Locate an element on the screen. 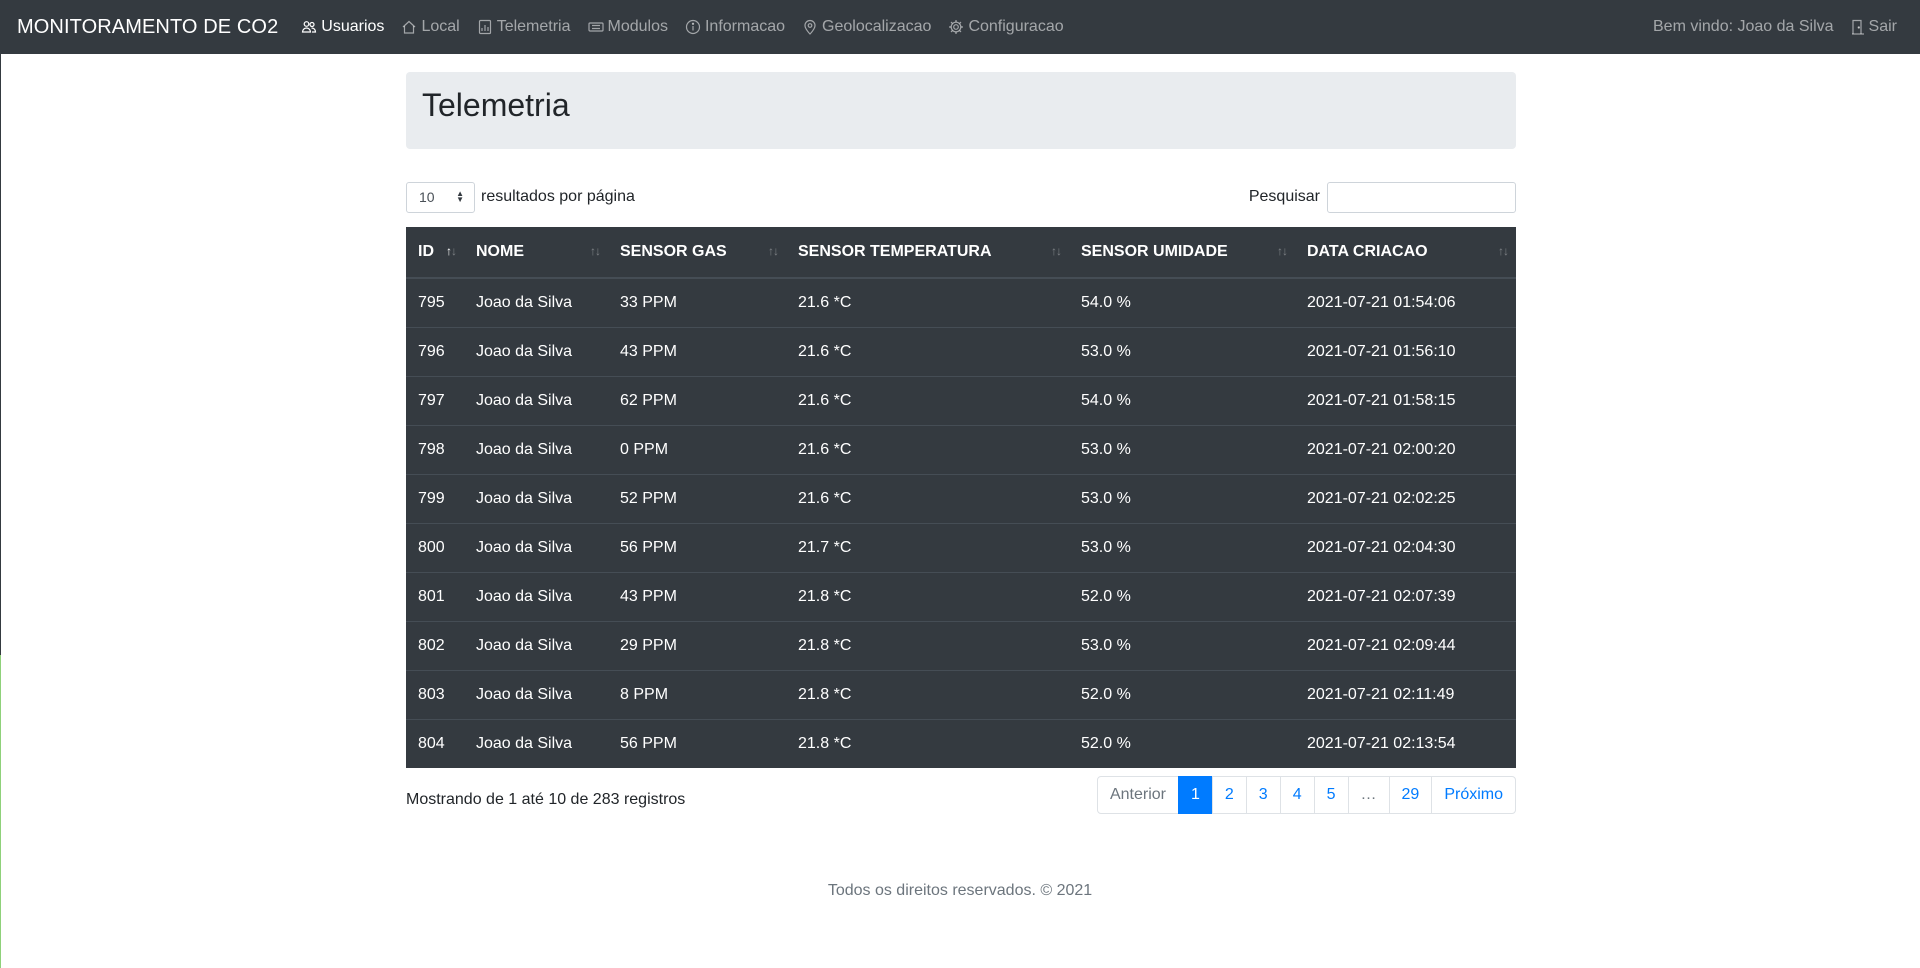 Image resolution: width=1920 pixels, height=968 pixels. window-edge is located at coordinates (0, 484).